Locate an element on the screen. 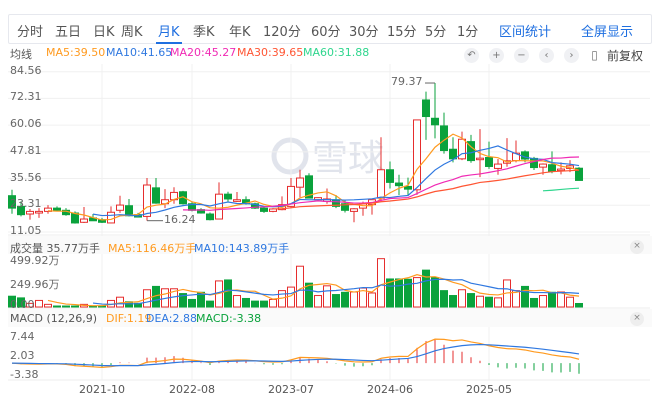  price-axis-label: 84.56 is located at coordinates (26, 70).